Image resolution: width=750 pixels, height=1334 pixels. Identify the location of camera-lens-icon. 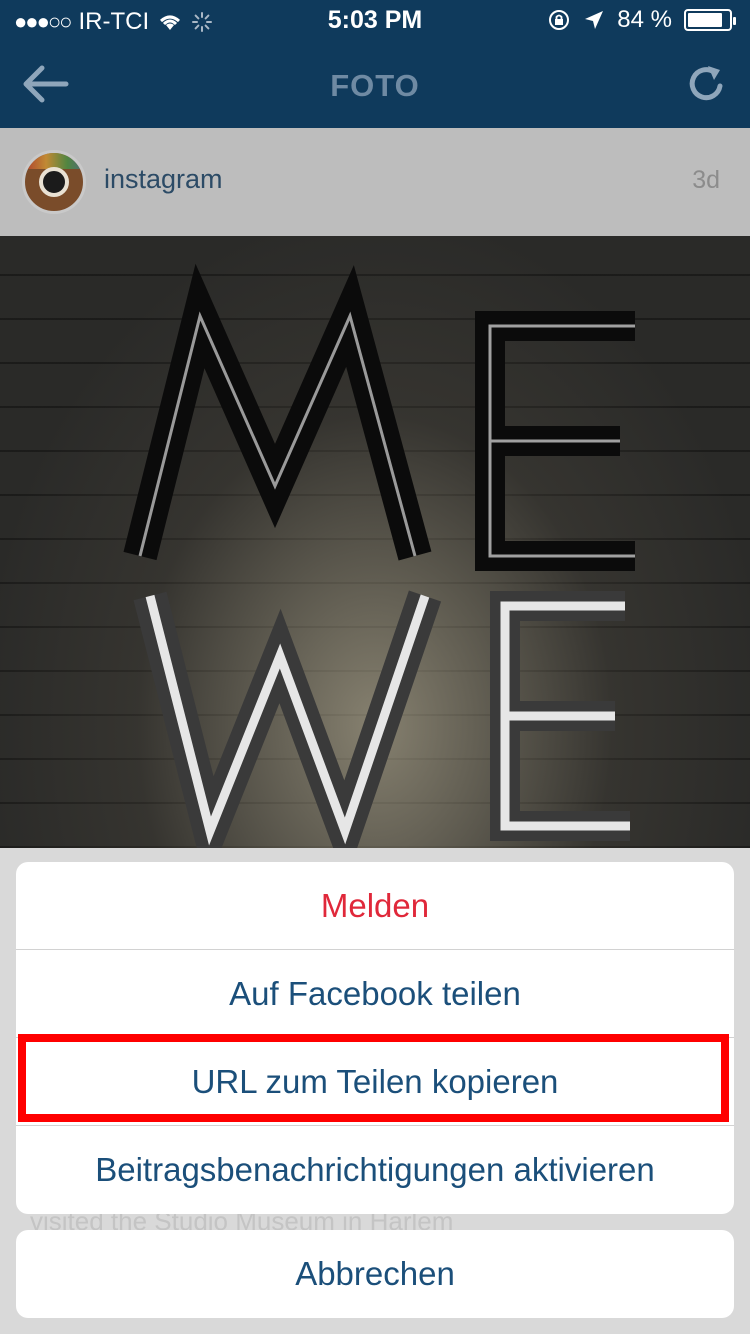
(54, 182).